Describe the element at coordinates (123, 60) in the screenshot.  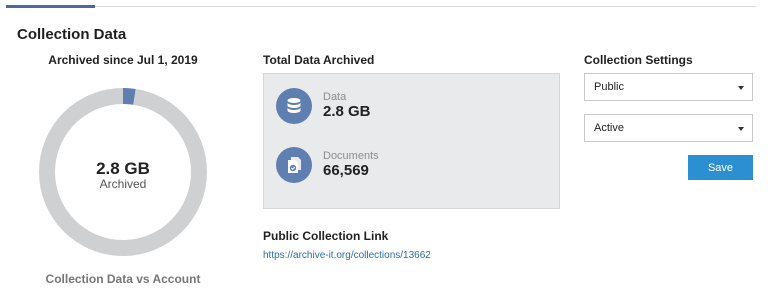
I see `donut-title: Archived since Jul 1, 2019` at that location.